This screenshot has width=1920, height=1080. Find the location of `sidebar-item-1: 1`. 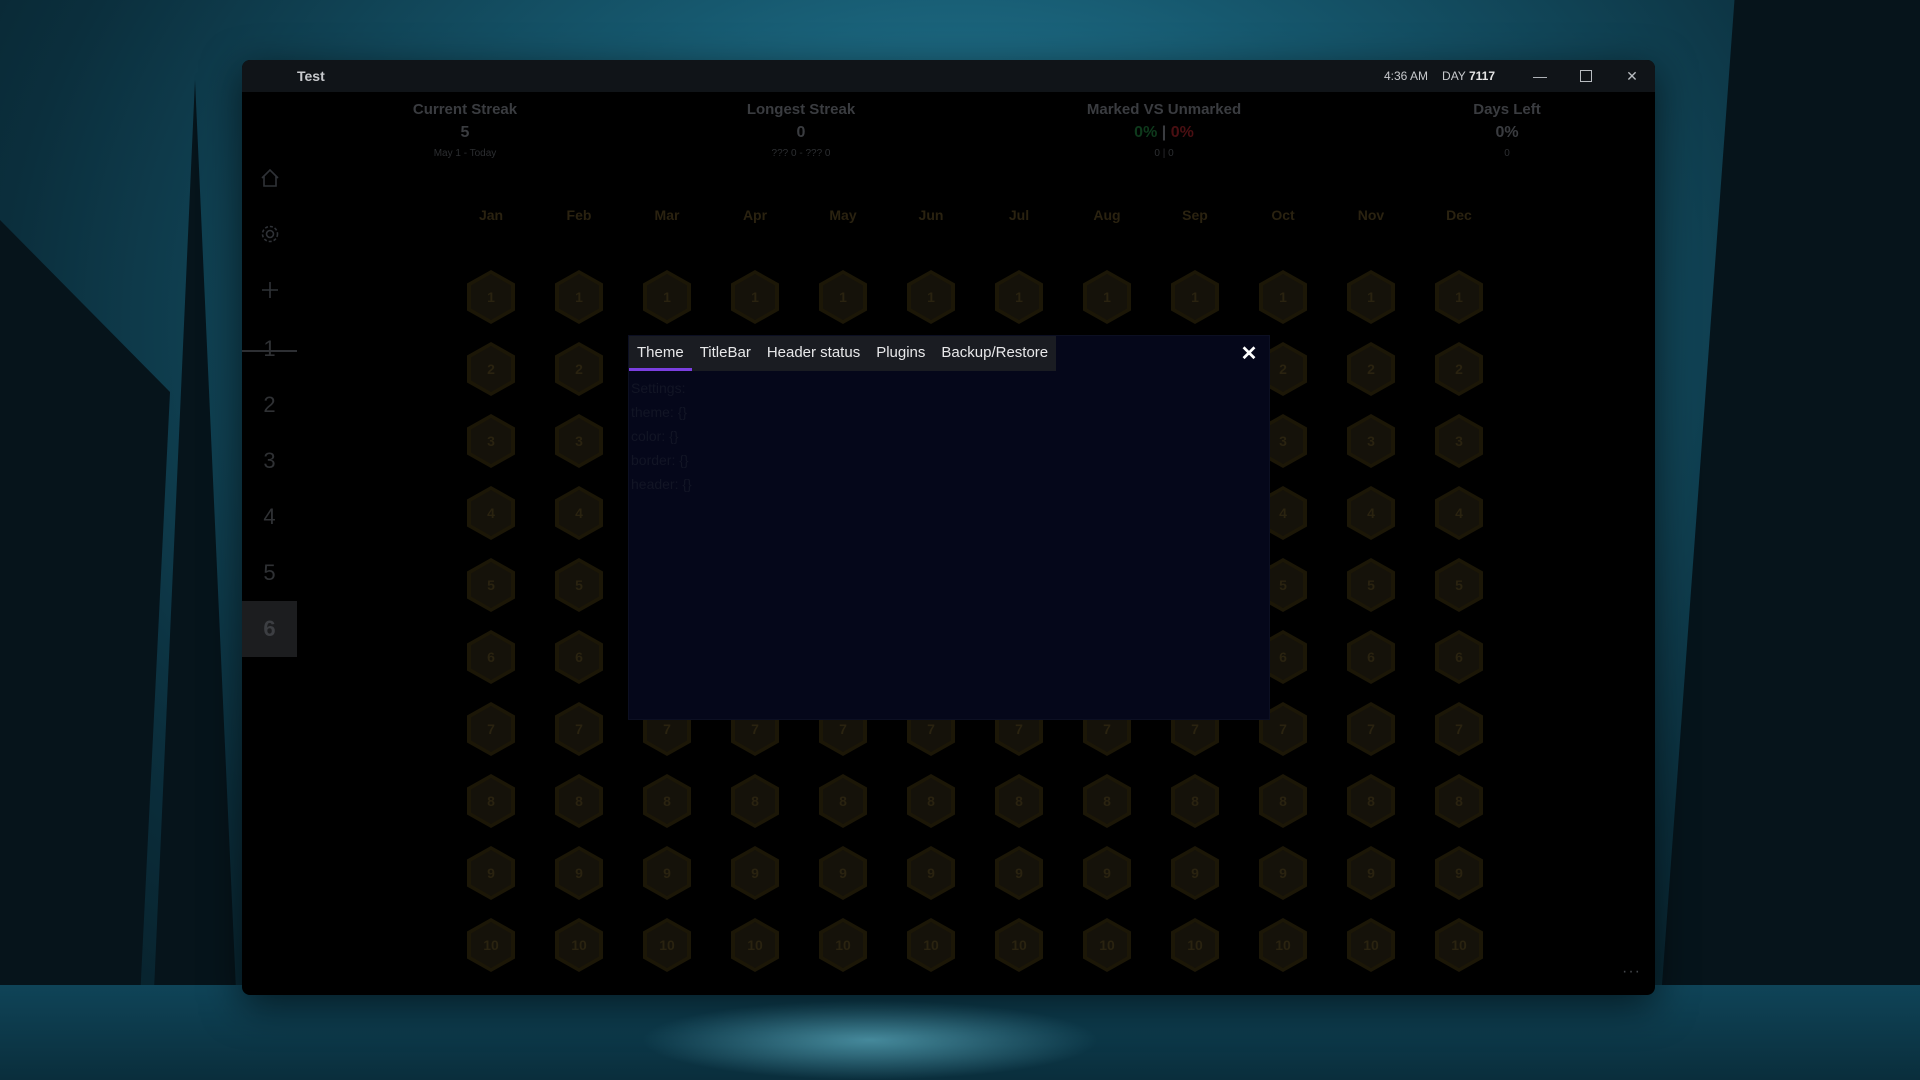

sidebar-item-1: 1 is located at coordinates (269, 349).